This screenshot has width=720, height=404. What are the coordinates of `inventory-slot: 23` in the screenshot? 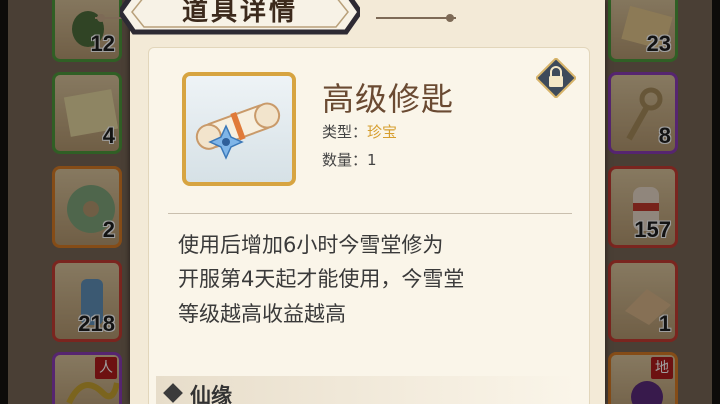 It's located at (643, 31).